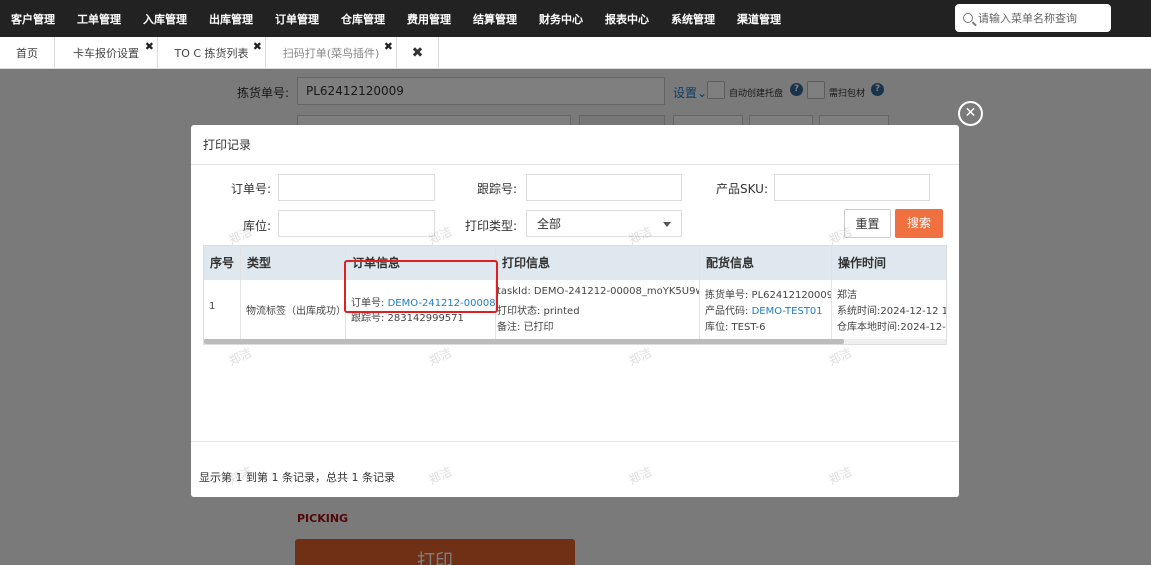  Describe the element at coordinates (598, 263) in the screenshot. I see `col-print-info: 打印信息` at that location.